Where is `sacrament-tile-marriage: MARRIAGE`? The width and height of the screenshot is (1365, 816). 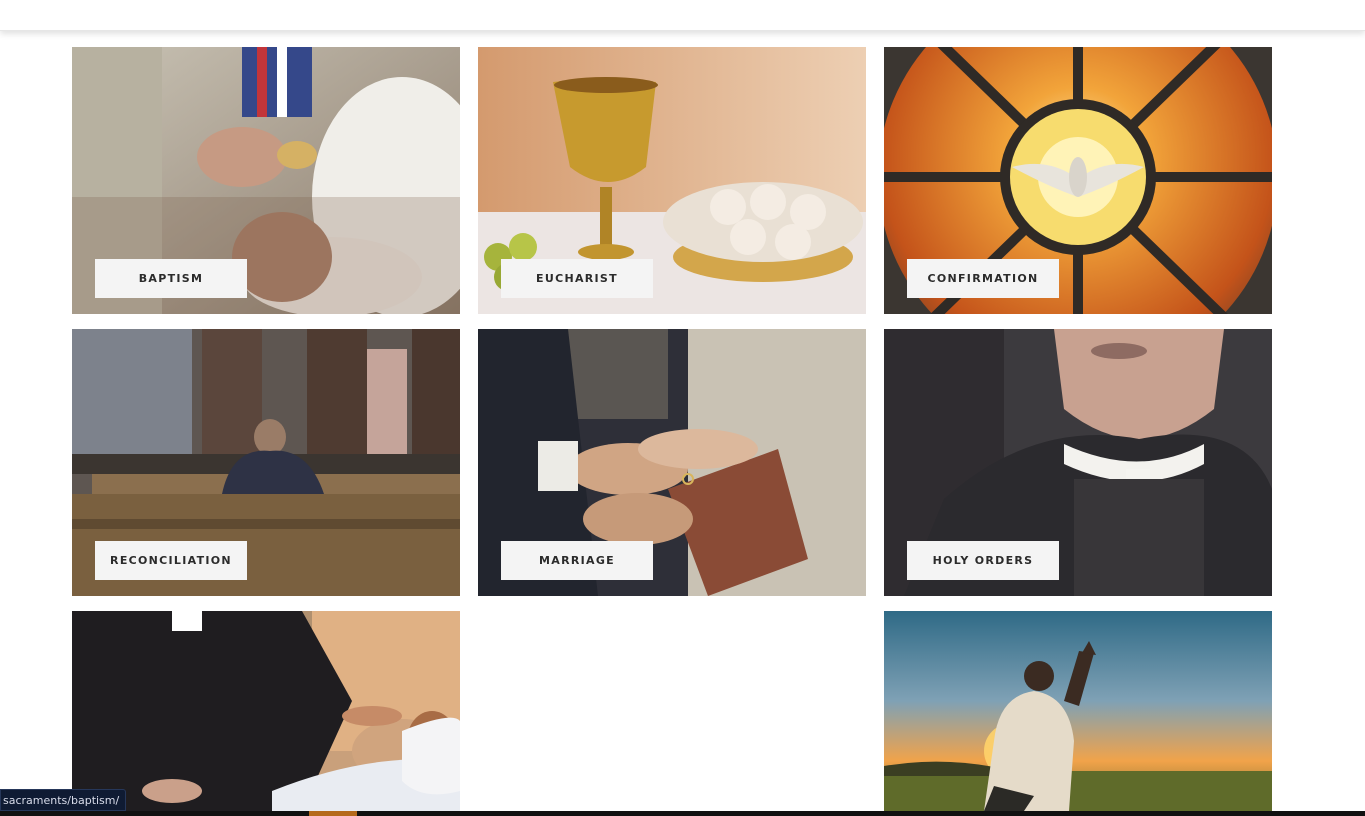 sacrament-tile-marriage: MARRIAGE is located at coordinates (672, 462).